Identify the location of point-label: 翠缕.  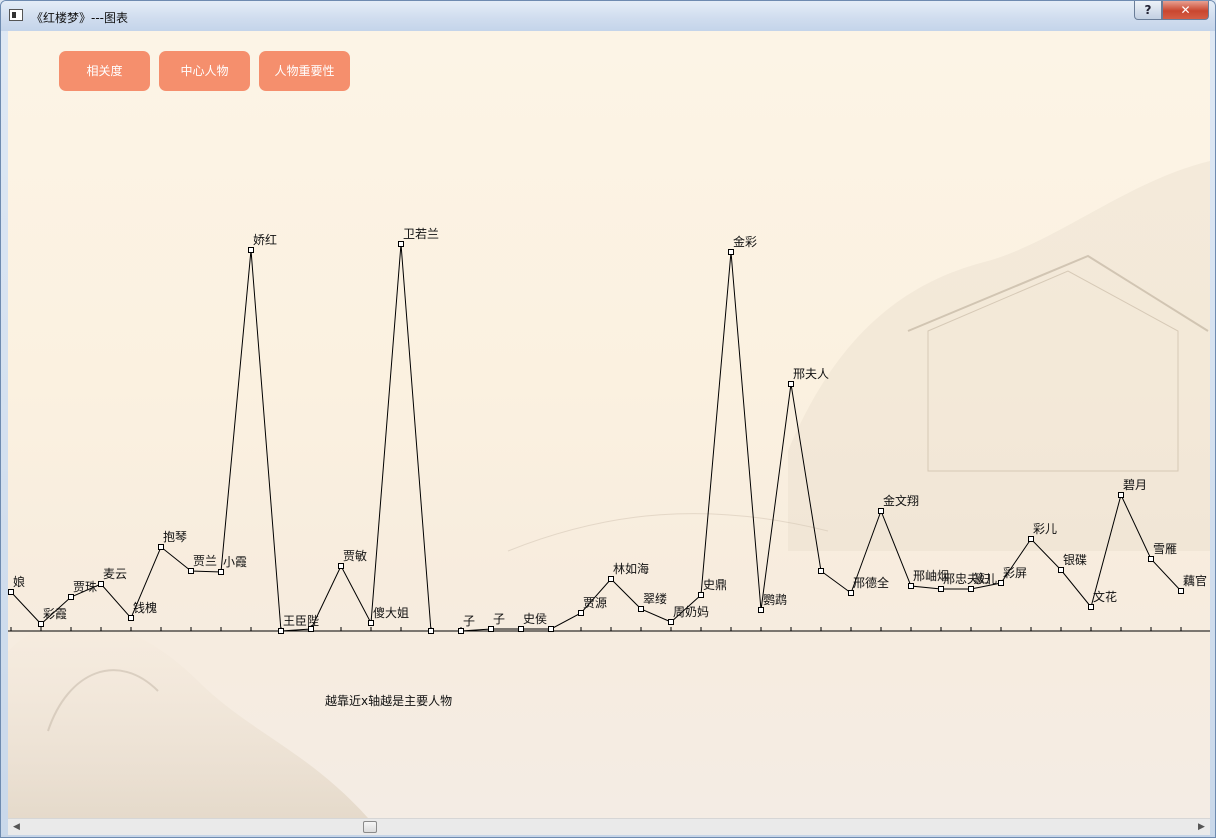
(655, 599).